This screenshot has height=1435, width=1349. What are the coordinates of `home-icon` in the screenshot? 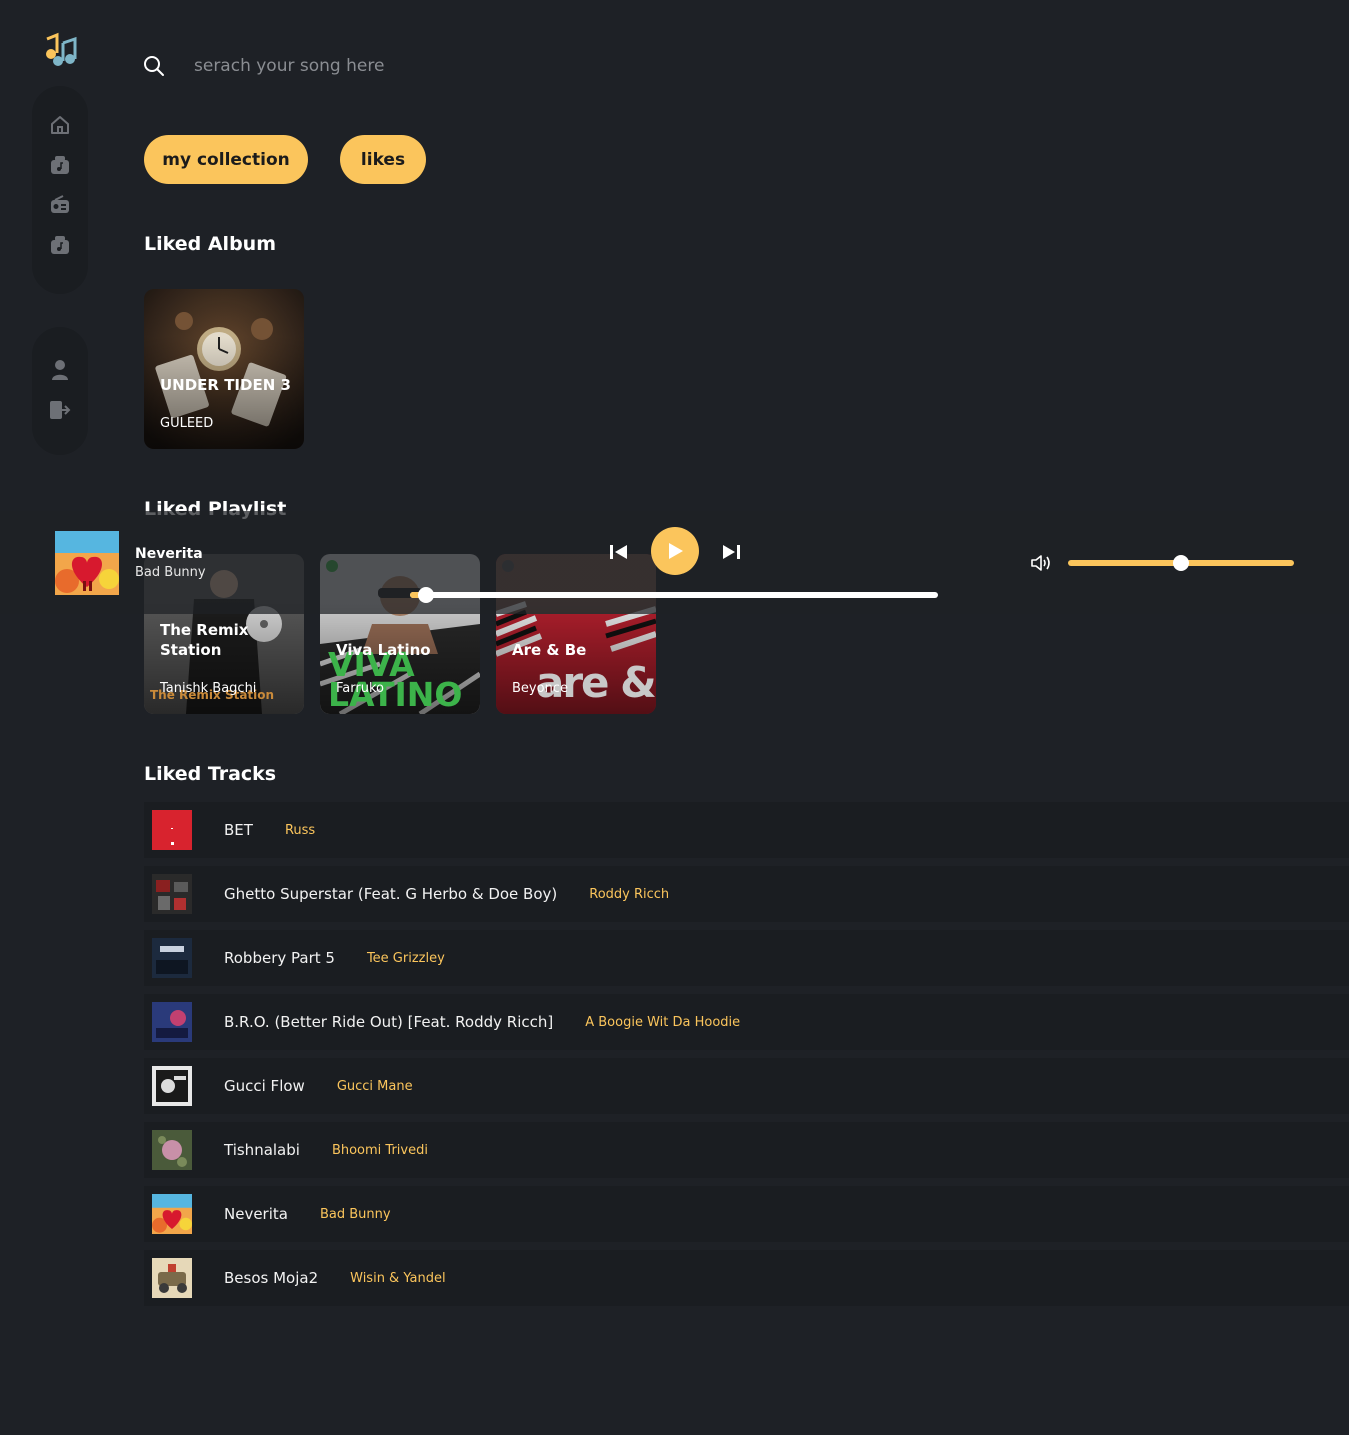 It's located at (60, 125).